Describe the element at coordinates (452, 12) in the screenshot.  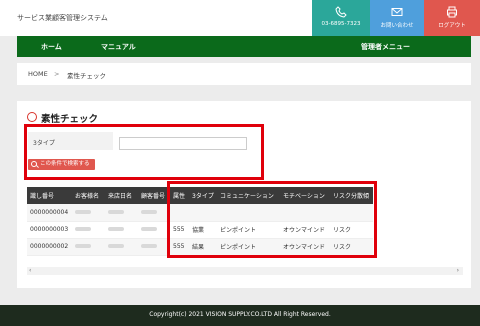
I see `printer-icon` at that location.